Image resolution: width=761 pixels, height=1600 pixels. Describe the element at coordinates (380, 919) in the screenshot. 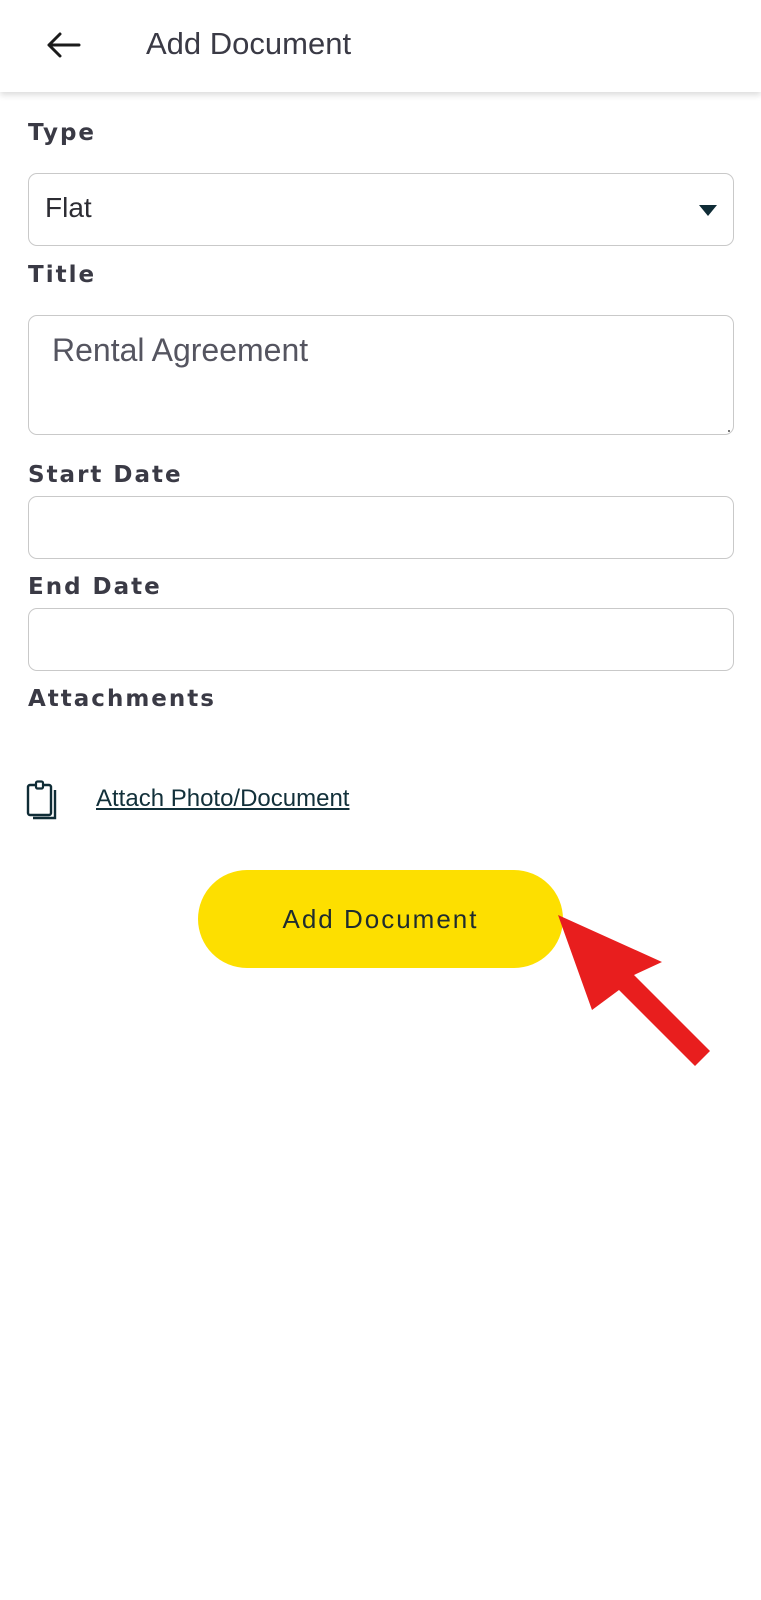

I see `add-document-button: Add Document` at that location.